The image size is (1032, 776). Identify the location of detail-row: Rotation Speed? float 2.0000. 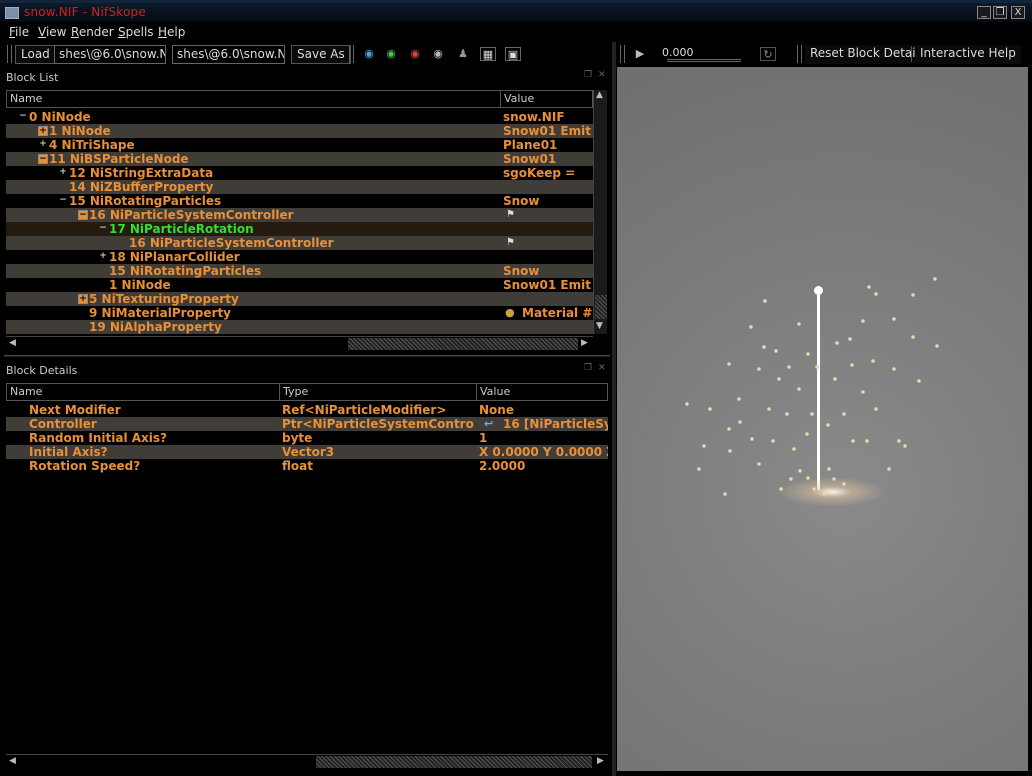
(307, 466).